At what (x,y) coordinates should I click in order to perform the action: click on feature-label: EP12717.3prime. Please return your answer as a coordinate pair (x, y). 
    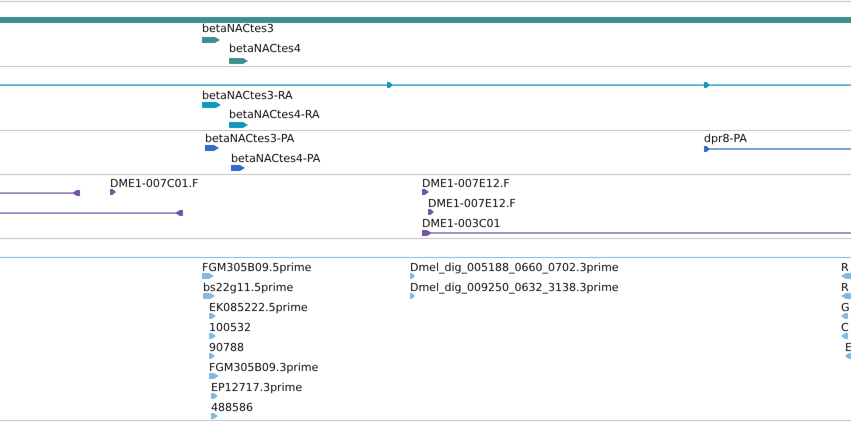
    Looking at the image, I should click on (256, 387).